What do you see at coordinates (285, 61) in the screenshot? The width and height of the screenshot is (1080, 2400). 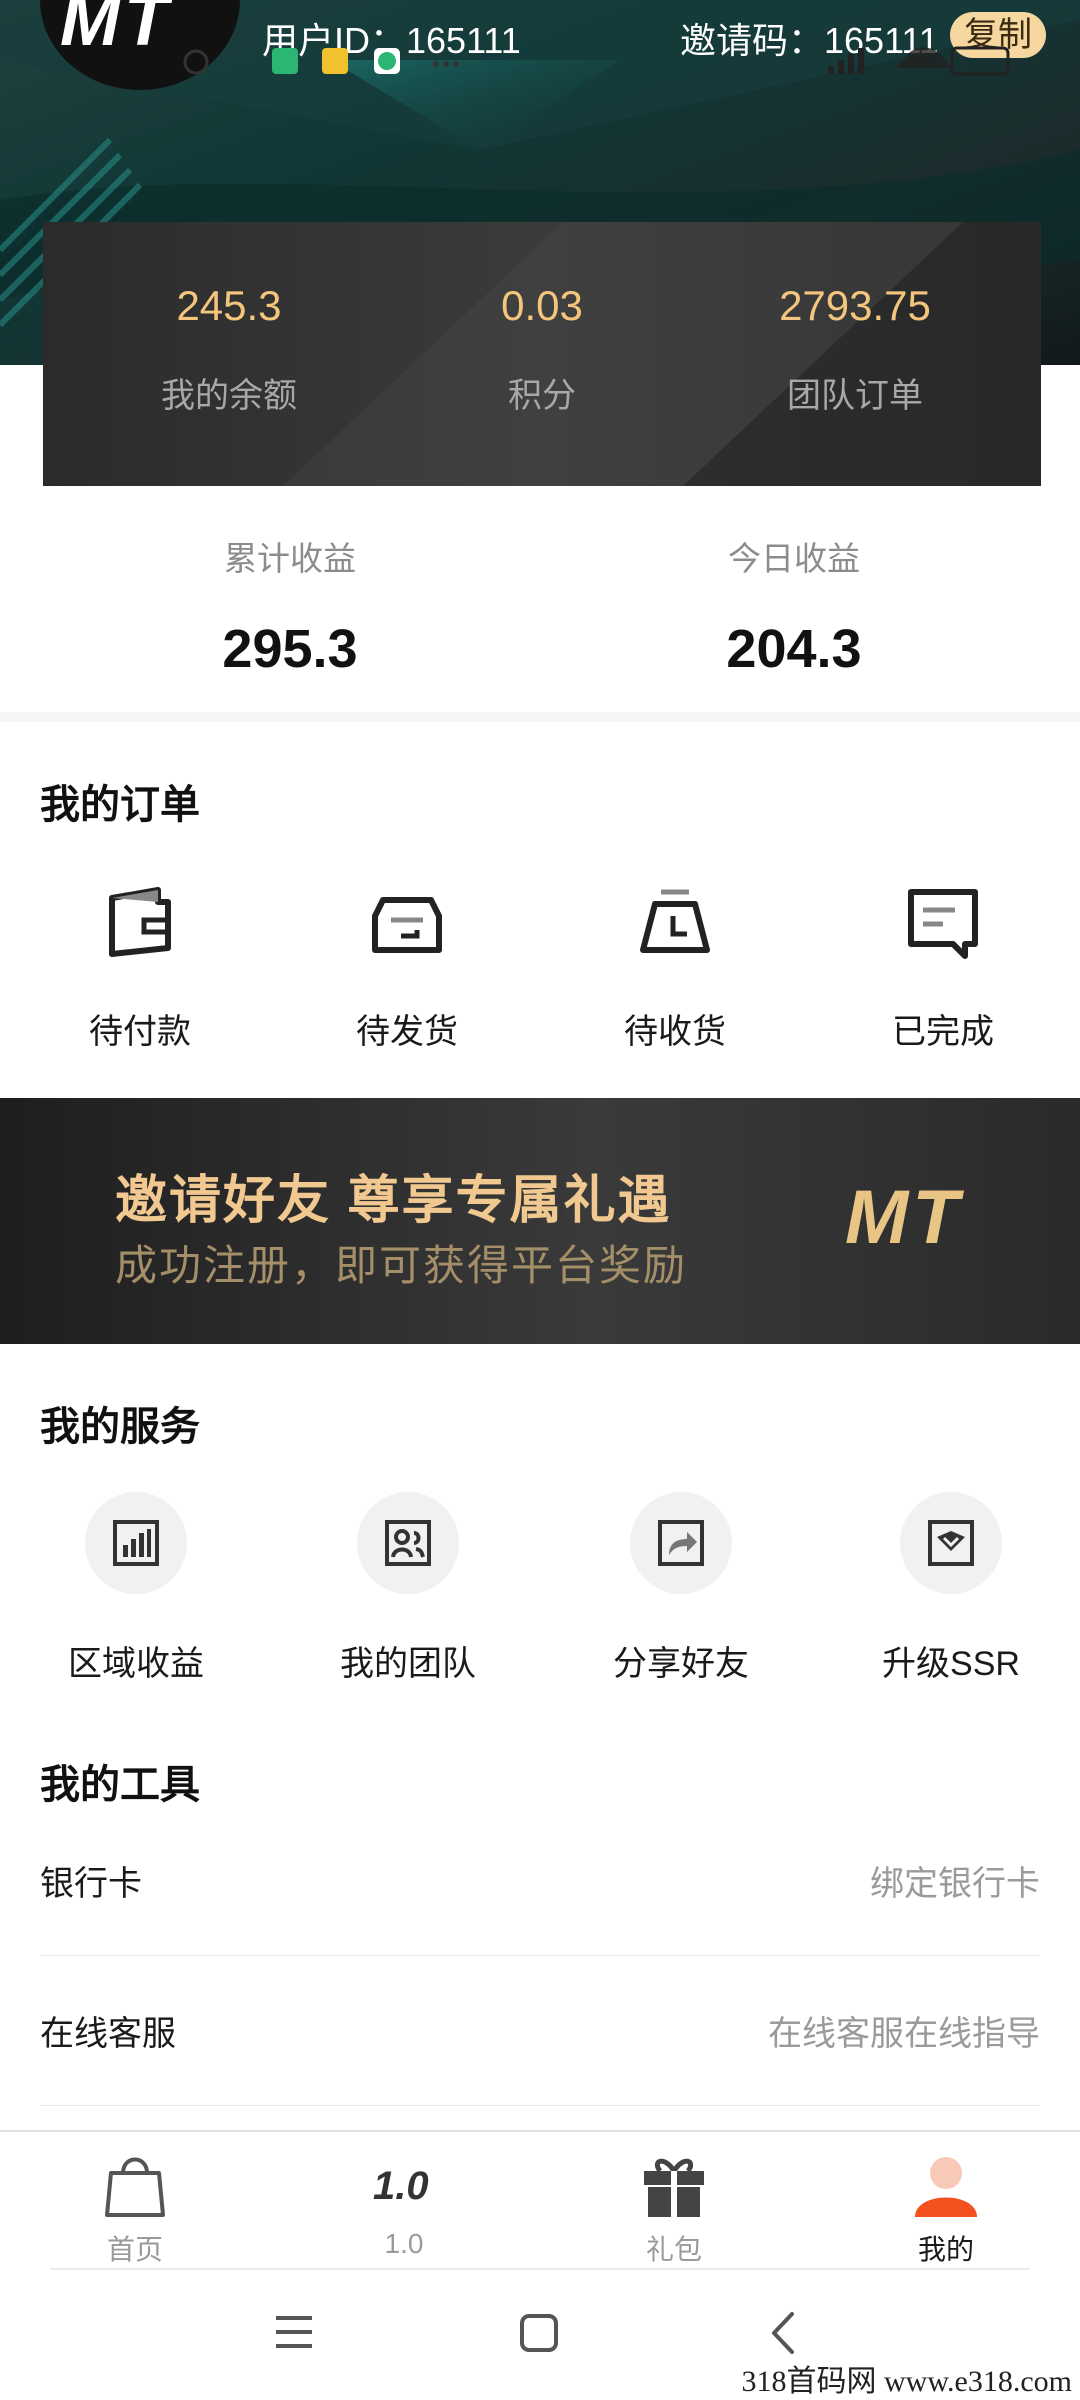 I see `download-icon` at bounding box center [285, 61].